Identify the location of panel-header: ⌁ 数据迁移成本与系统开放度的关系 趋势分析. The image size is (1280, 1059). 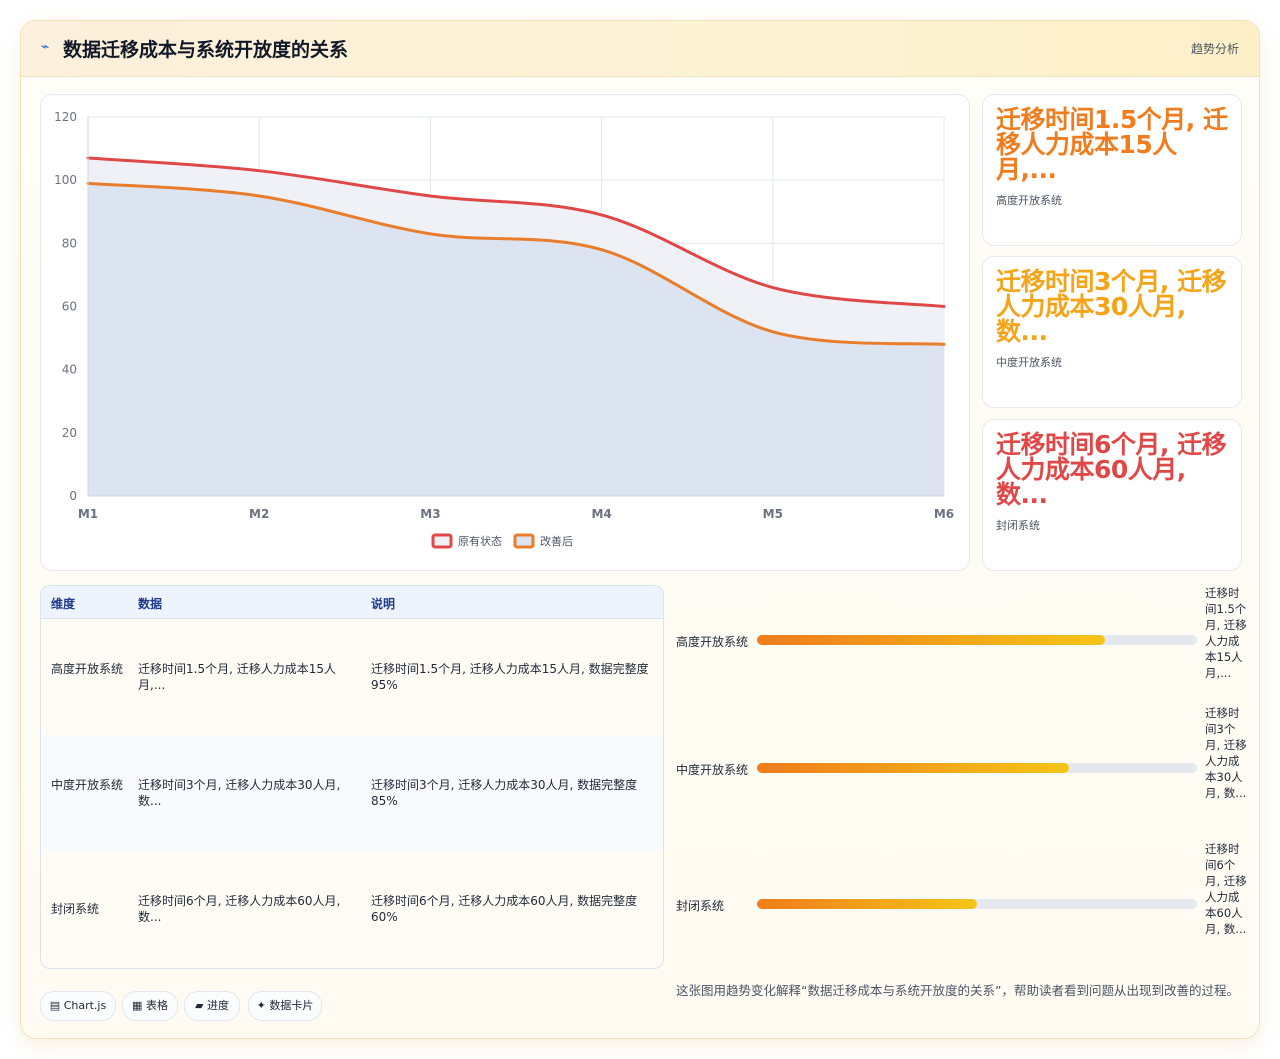
(640, 49).